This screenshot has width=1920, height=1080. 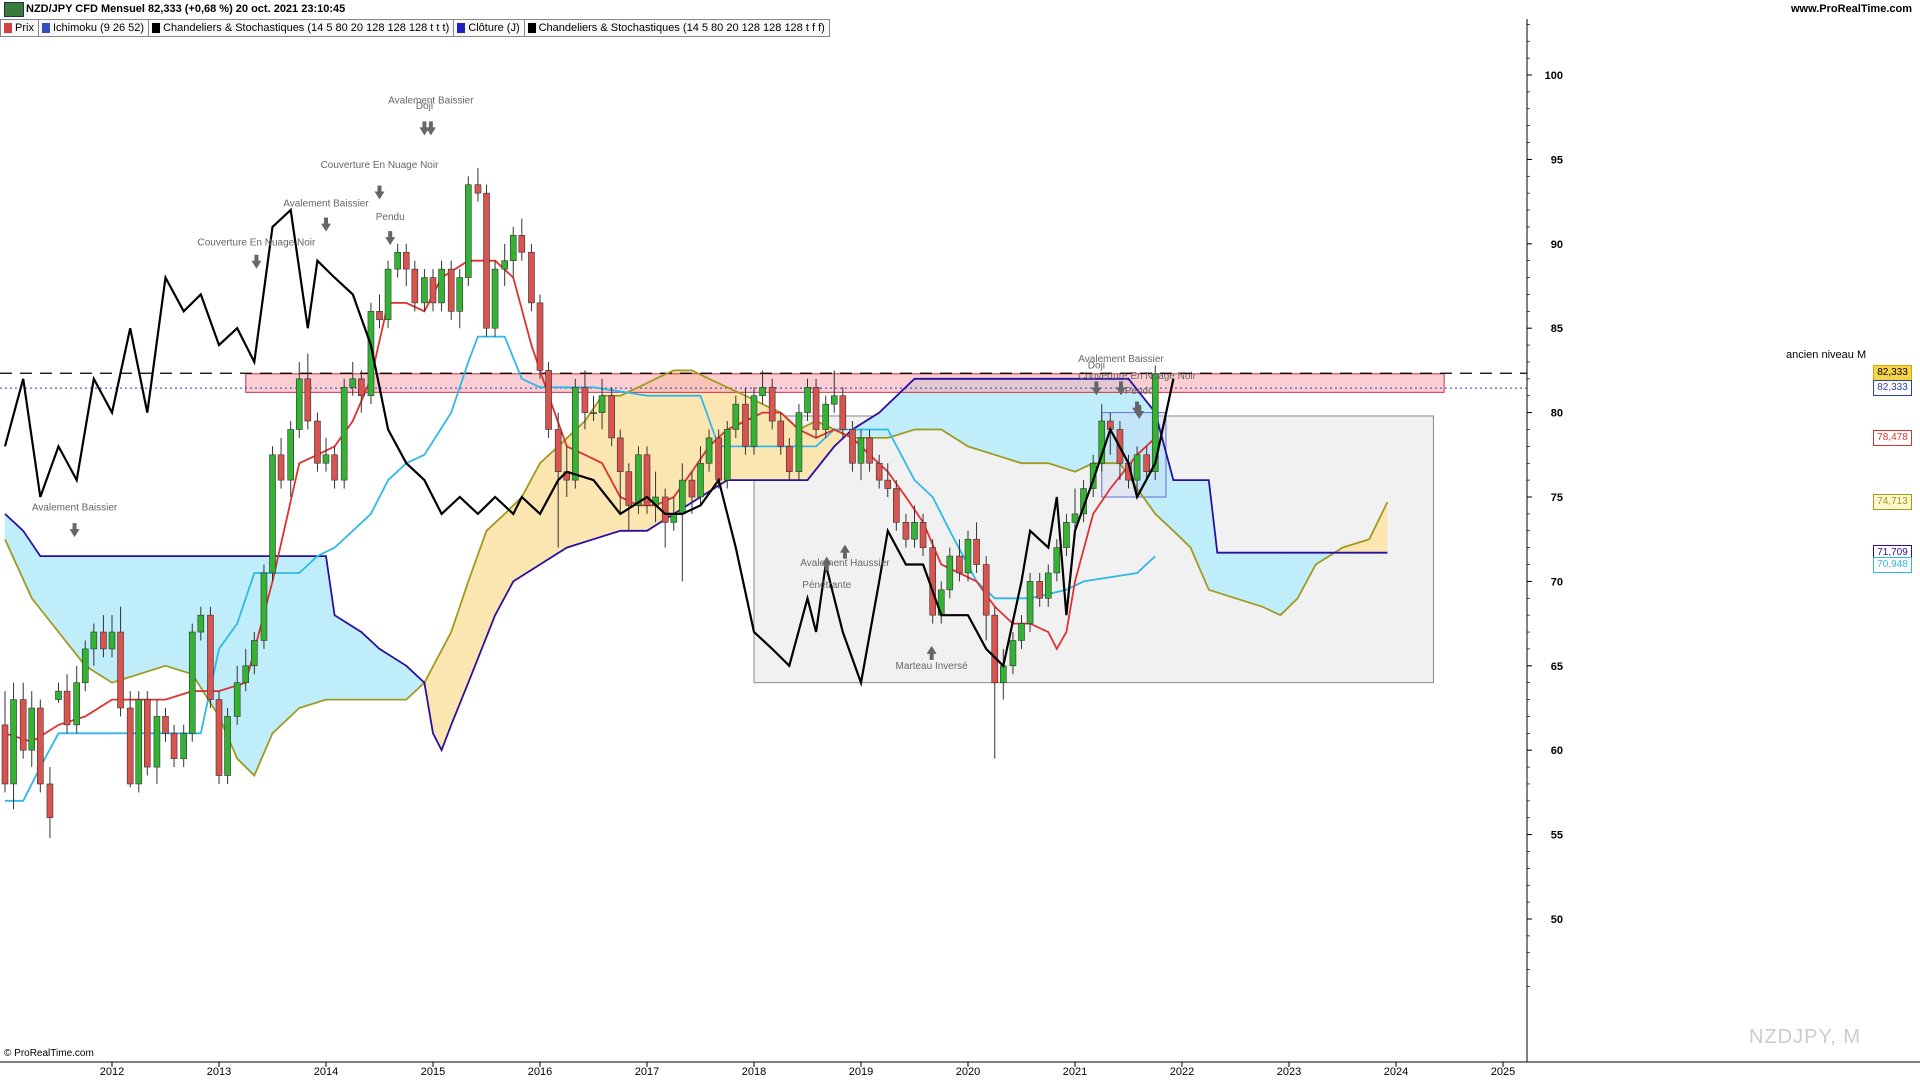 I want to click on up-arrow-shaft, so click(x=826, y=567).